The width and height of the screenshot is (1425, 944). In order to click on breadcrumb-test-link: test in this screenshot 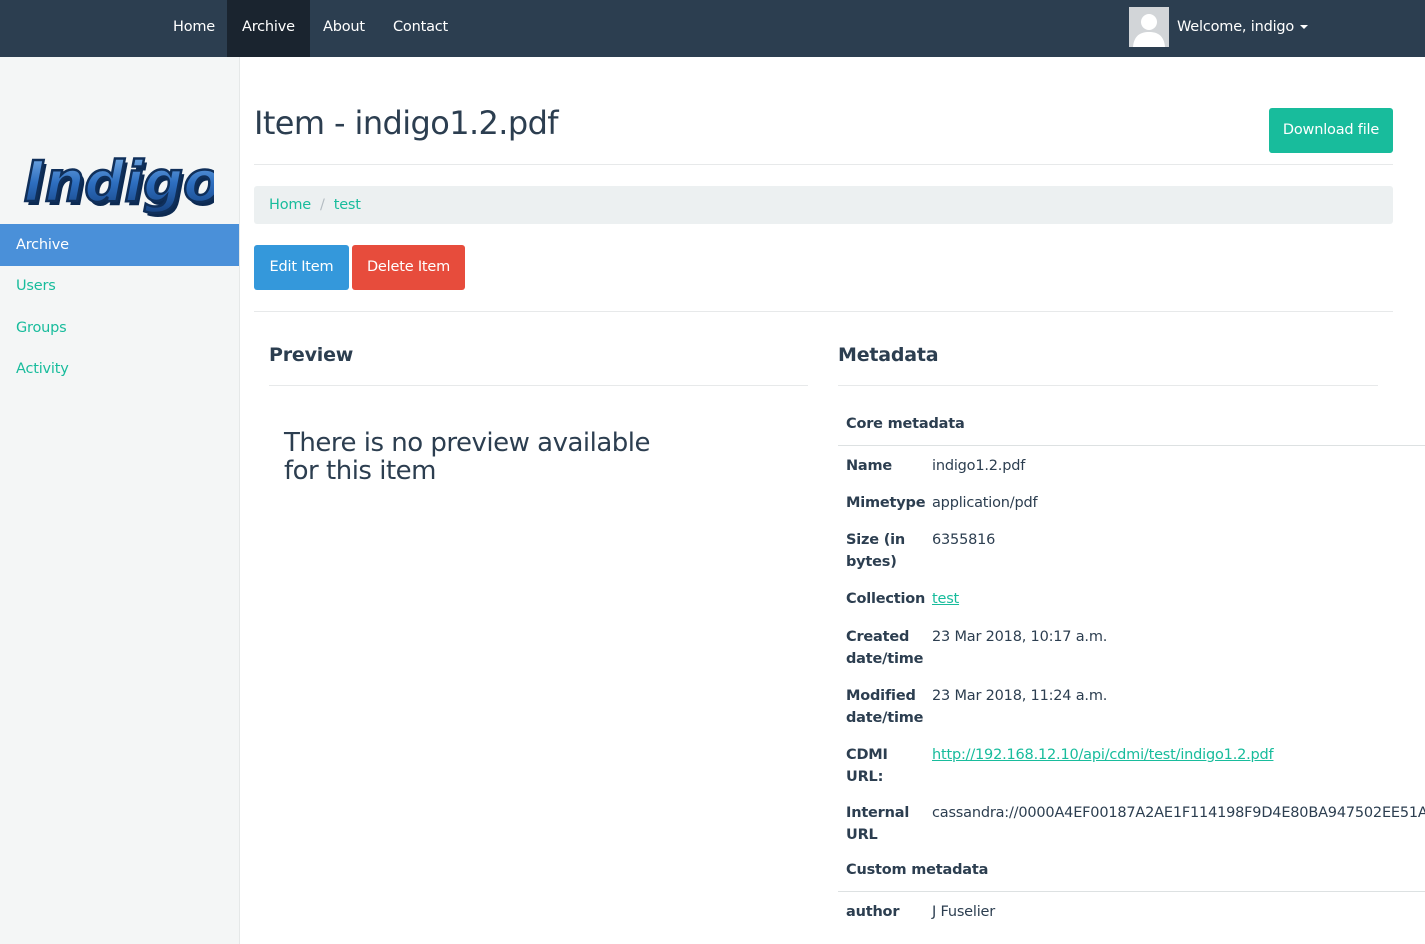, I will do `click(347, 205)`.